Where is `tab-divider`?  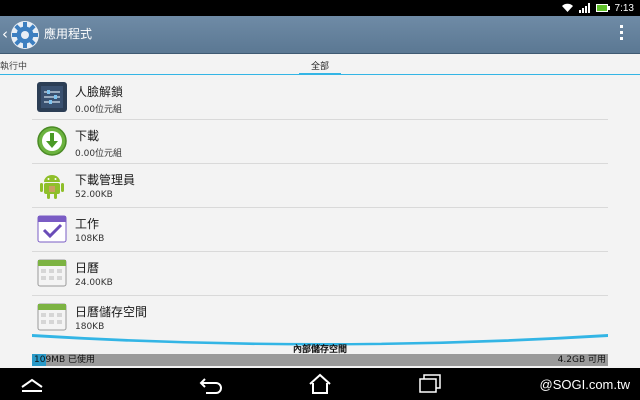 tab-divider is located at coordinates (320, 74).